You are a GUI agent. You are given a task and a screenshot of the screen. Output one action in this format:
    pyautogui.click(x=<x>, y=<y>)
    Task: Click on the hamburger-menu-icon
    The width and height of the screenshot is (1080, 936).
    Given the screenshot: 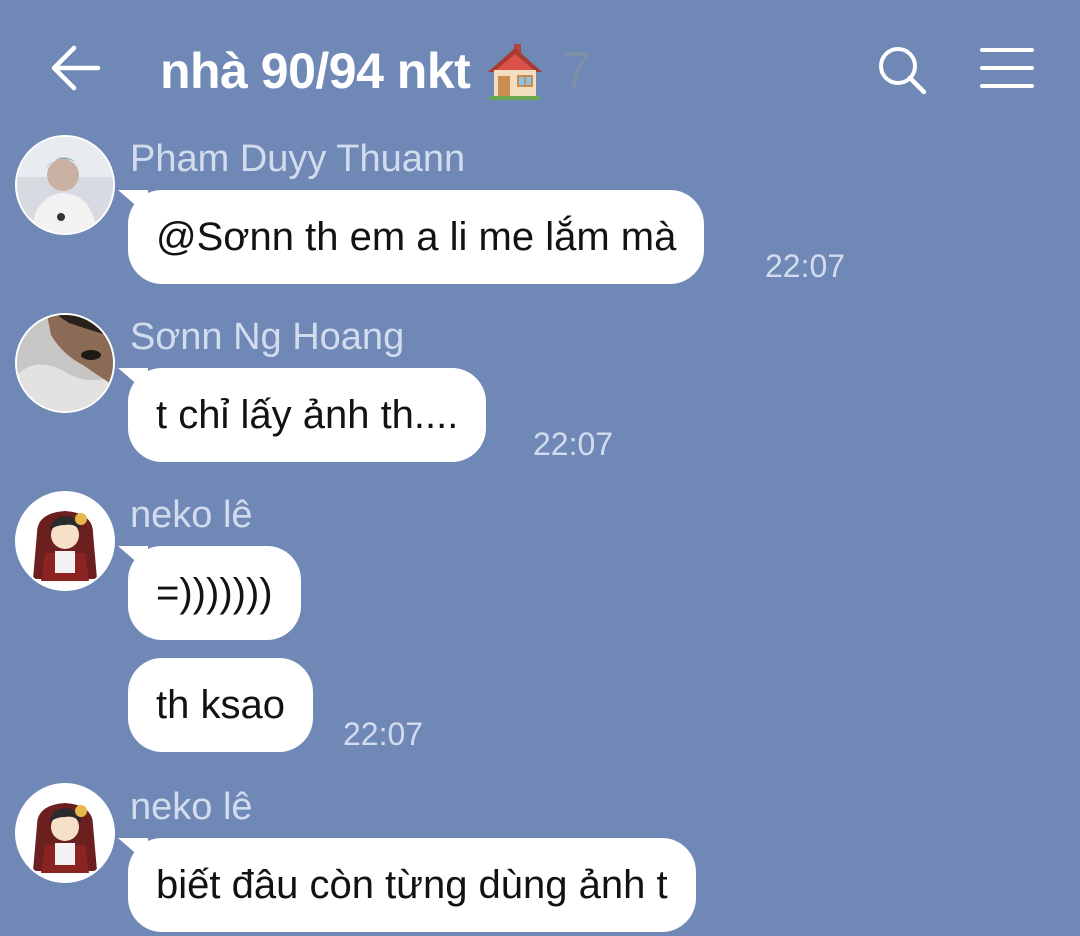 What is the action you would take?
    pyautogui.click(x=1007, y=68)
    